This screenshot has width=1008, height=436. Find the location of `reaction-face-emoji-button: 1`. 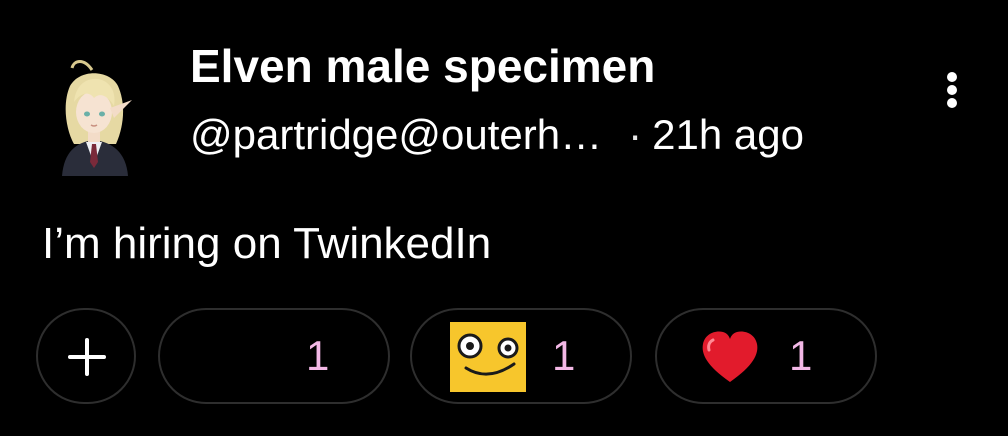

reaction-face-emoji-button: 1 is located at coordinates (521, 356).